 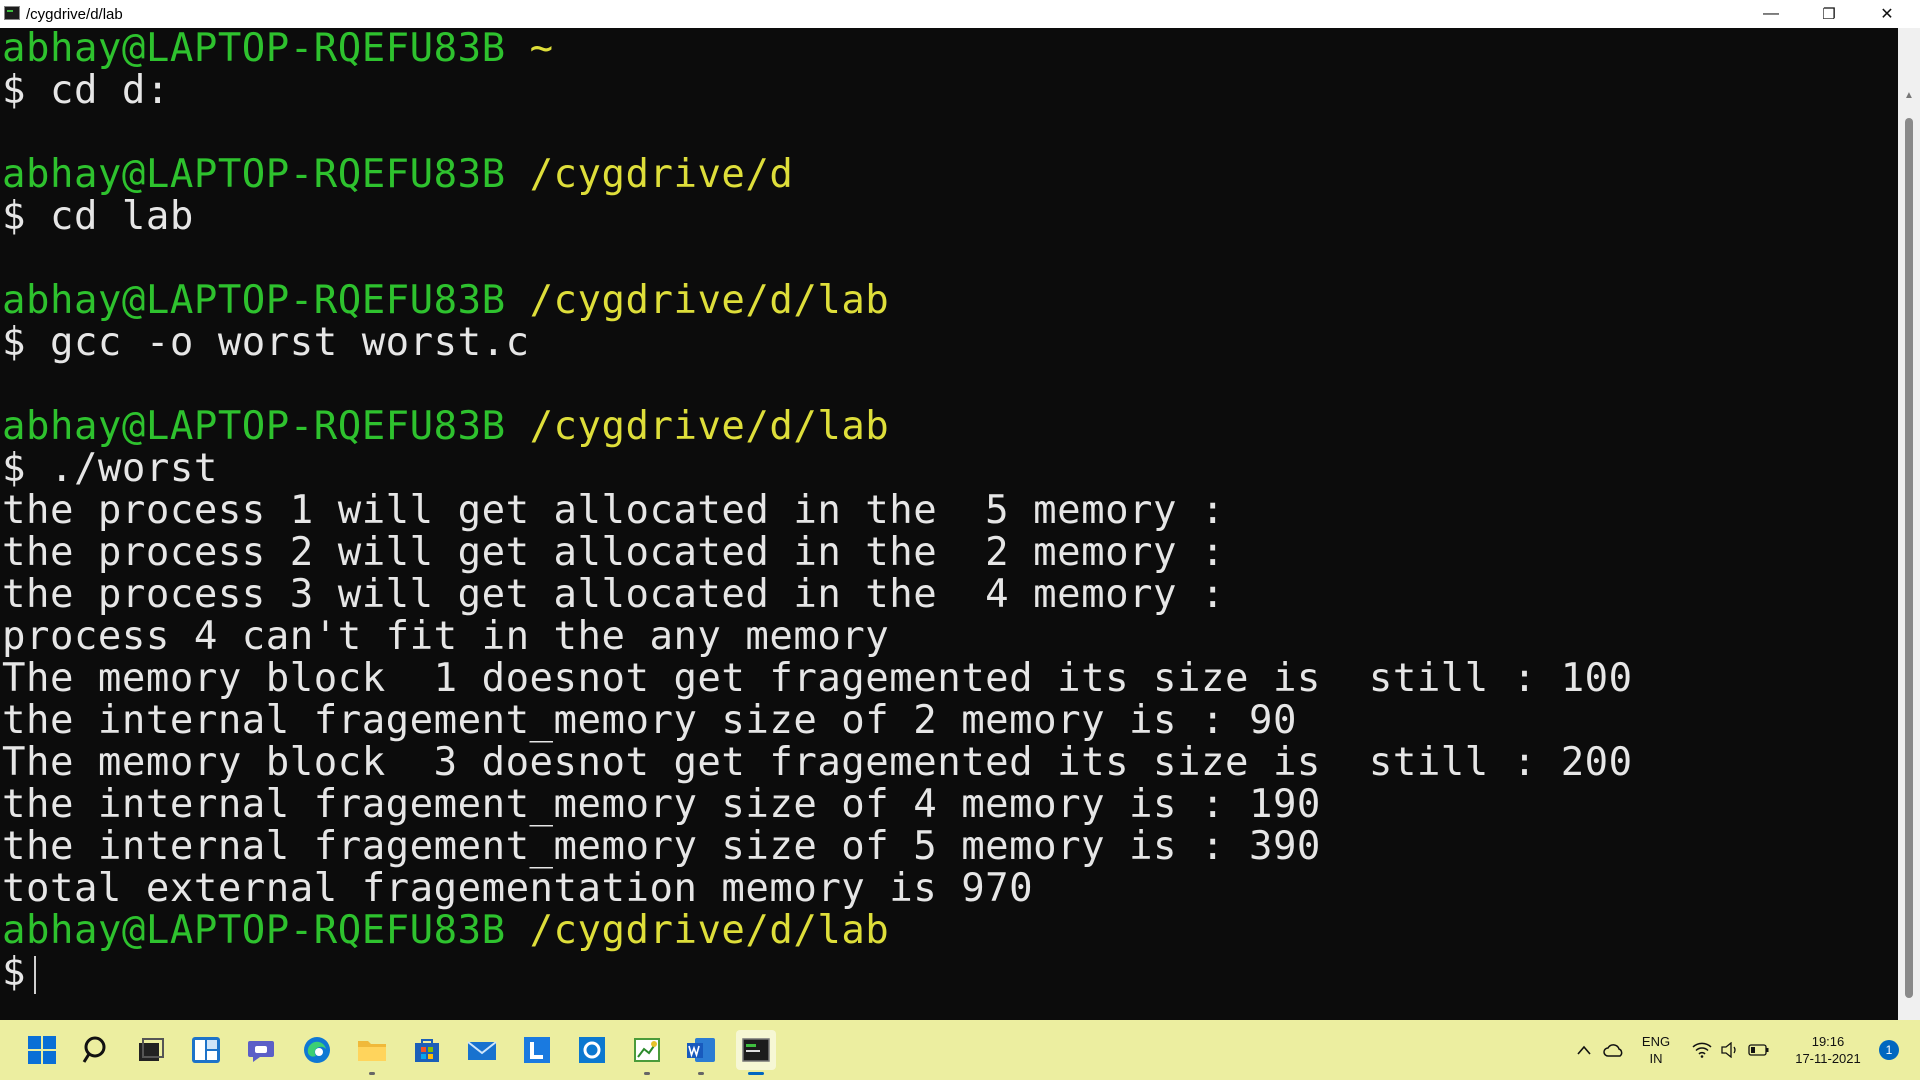 I want to click on region-code: IN, so click(x=1656, y=1058).